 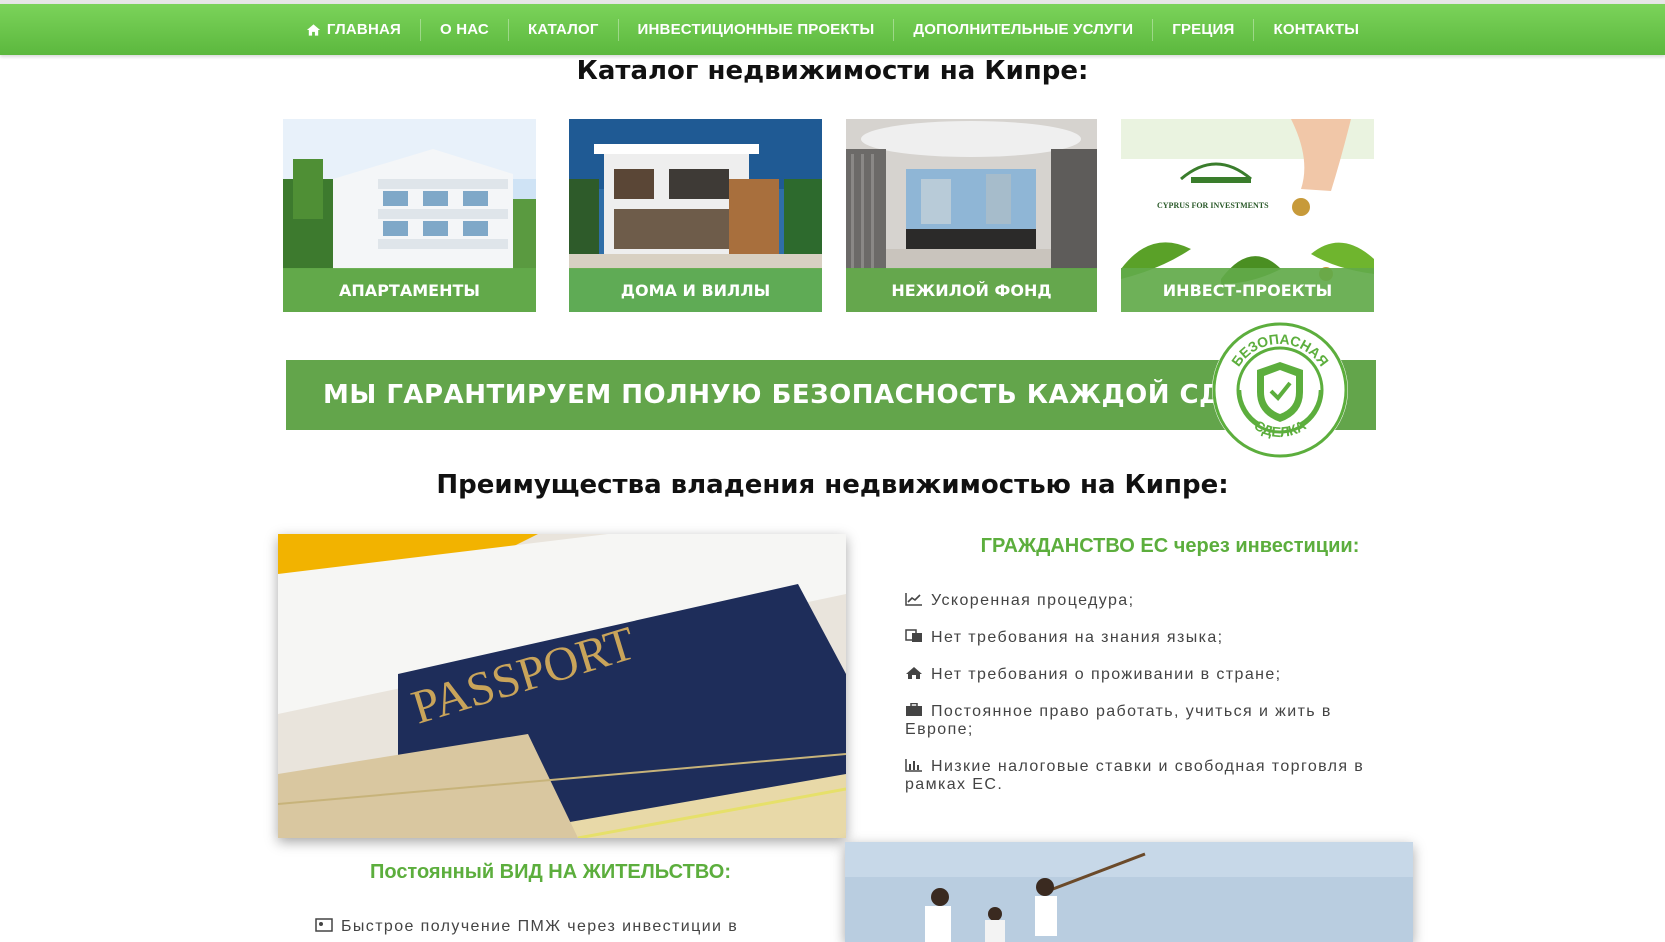 What do you see at coordinates (1150, 601) in the screenshot?
I see `list-item: Ускоренная процедура;` at bounding box center [1150, 601].